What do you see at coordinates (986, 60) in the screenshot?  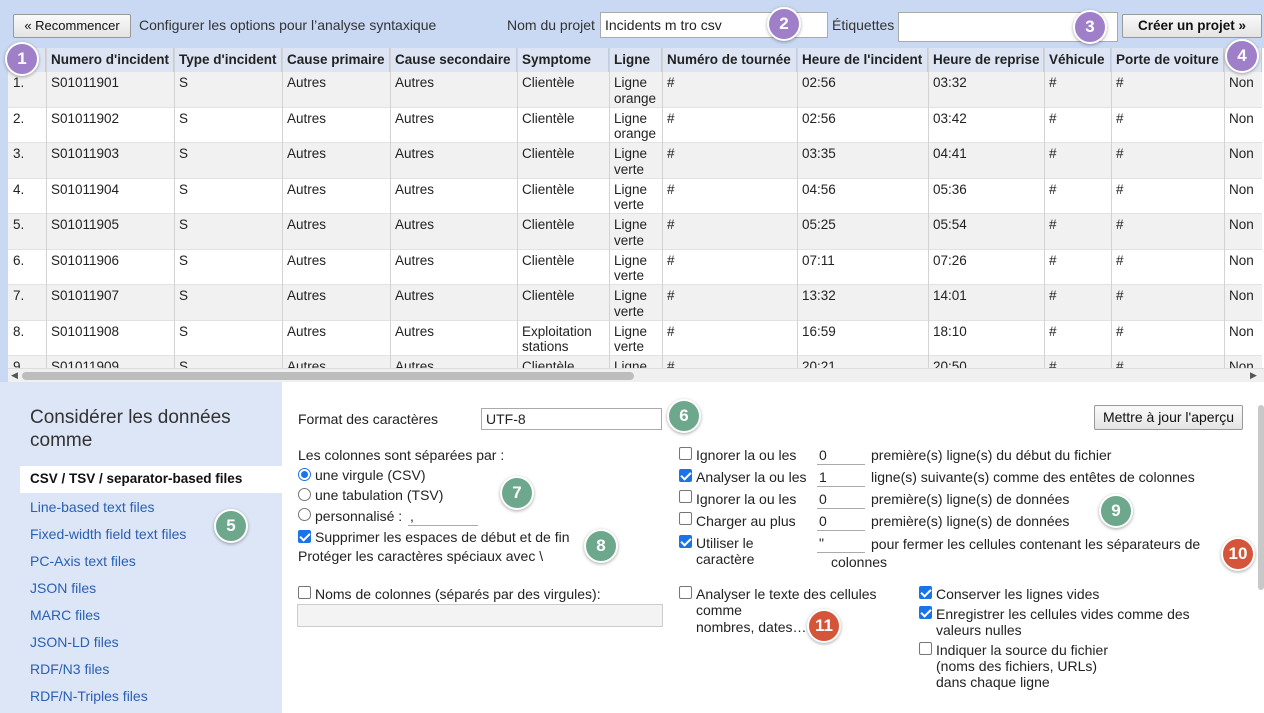 I see `column-header: Heure de reprise` at bounding box center [986, 60].